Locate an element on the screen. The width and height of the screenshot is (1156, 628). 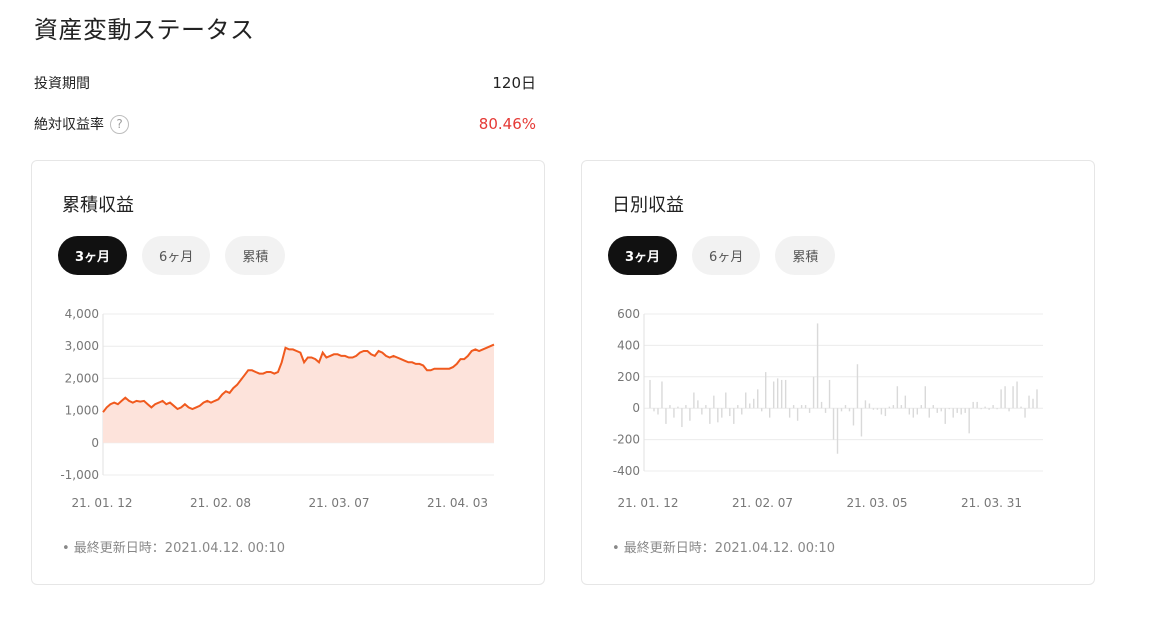
absolute-return-row: 絶対収益率 ? 80.46% is located at coordinates (285, 124).